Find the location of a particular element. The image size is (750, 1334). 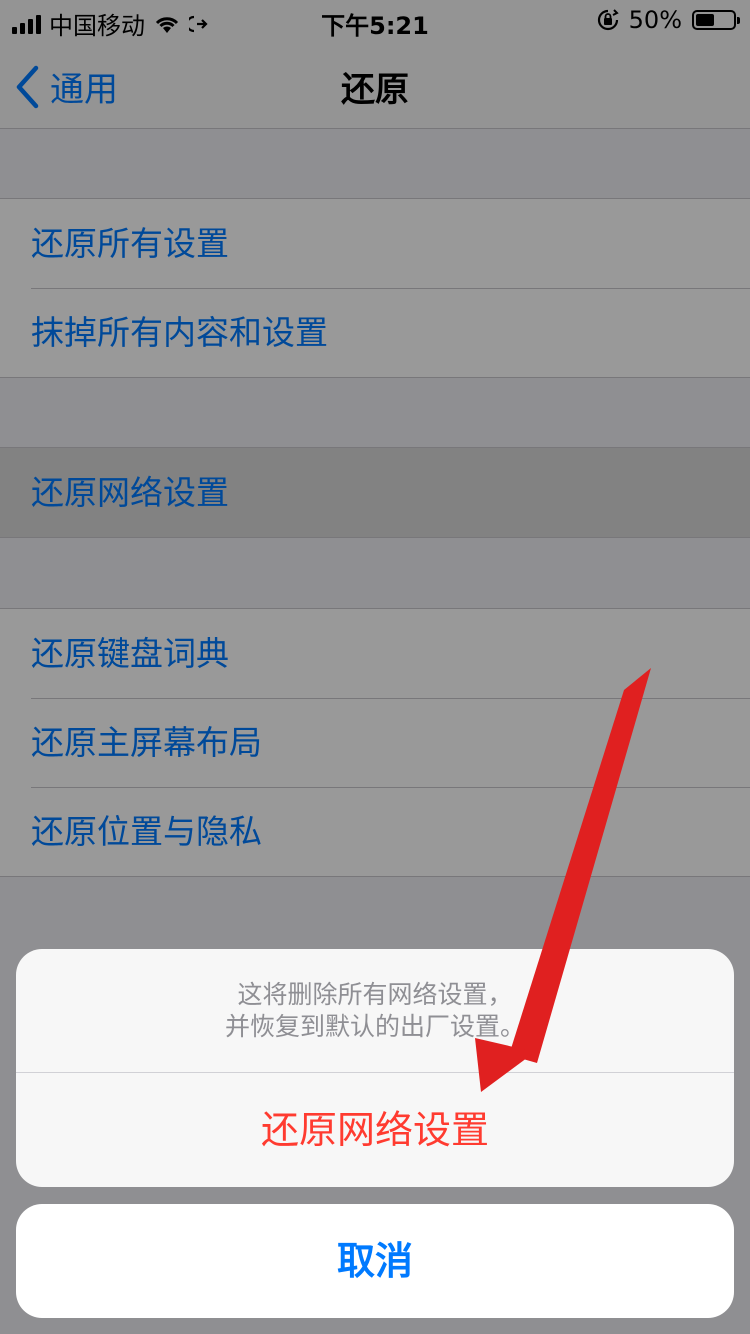

action-sheet-message: 这将删除所有网络设置， 并恢复到默认的出厂设置。 is located at coordinates (375, 1011).